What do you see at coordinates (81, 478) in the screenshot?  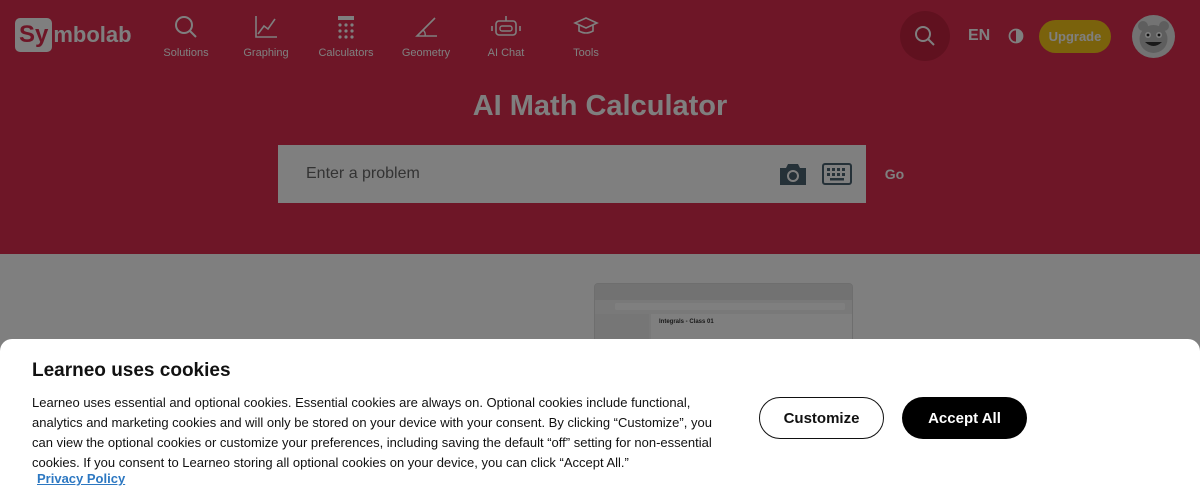 I see `privacy-policy-link: Privacy Policy` at bounding box center [81, 478].